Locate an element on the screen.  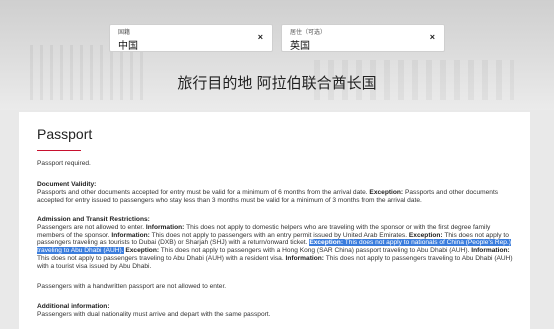
admission-info-label-3: Information: is located at coordinates (490, 251).